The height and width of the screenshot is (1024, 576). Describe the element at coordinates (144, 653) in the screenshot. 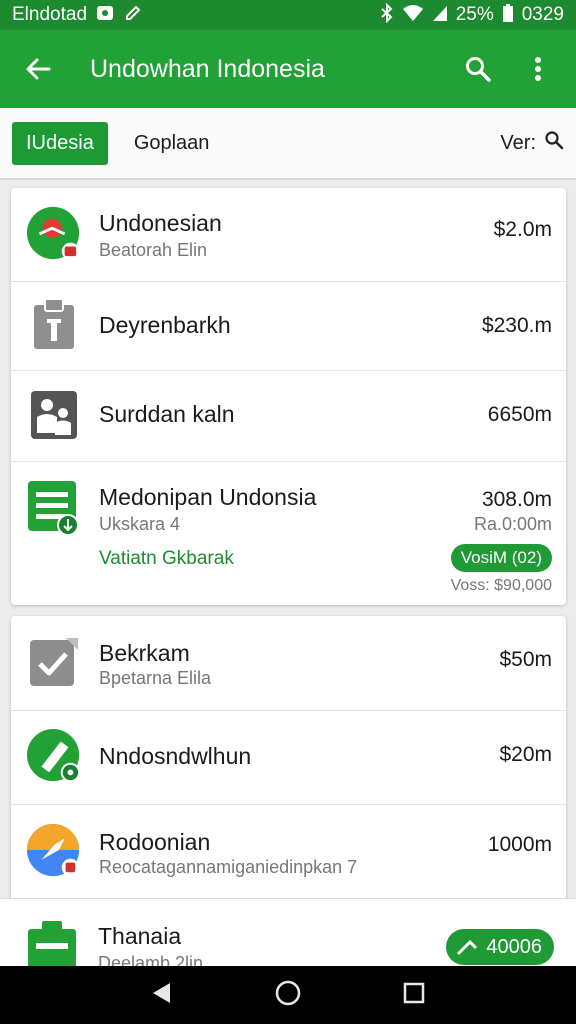

I see `item-title: Bekrkam` at that location.